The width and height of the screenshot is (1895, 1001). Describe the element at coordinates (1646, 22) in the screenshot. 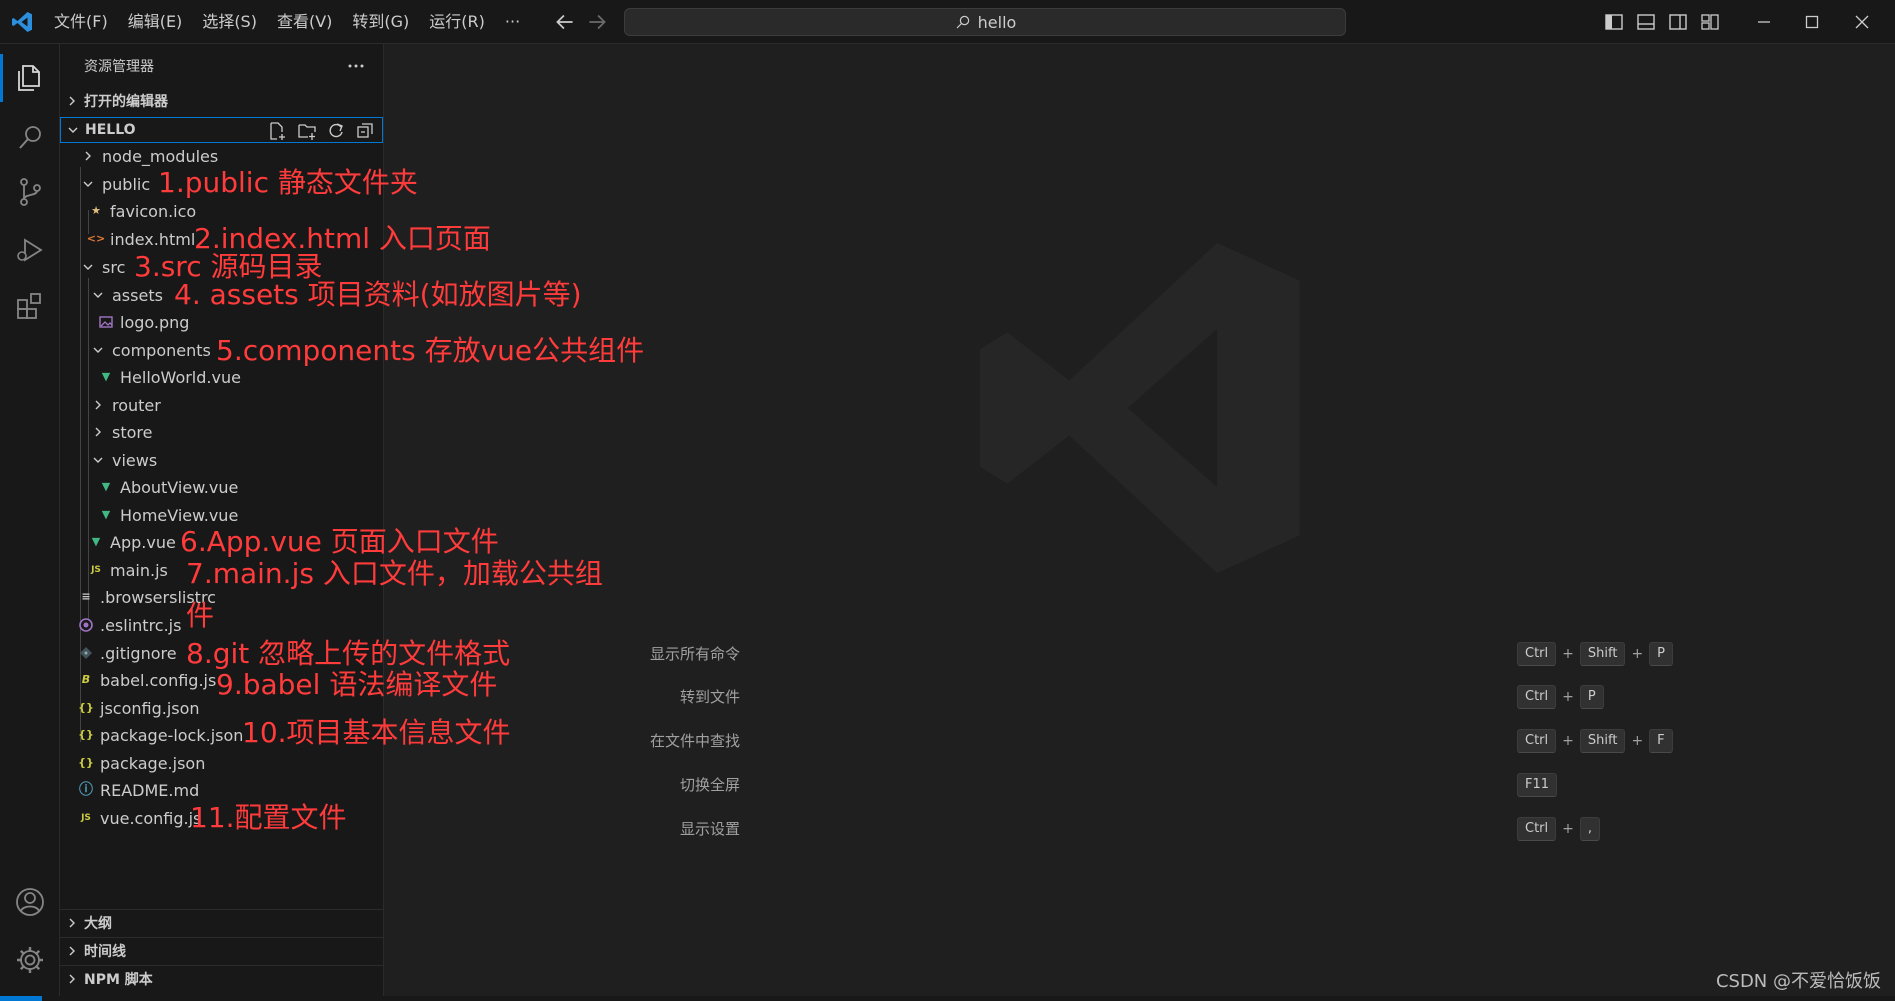

I see `toggle-panel-icon` at that location.